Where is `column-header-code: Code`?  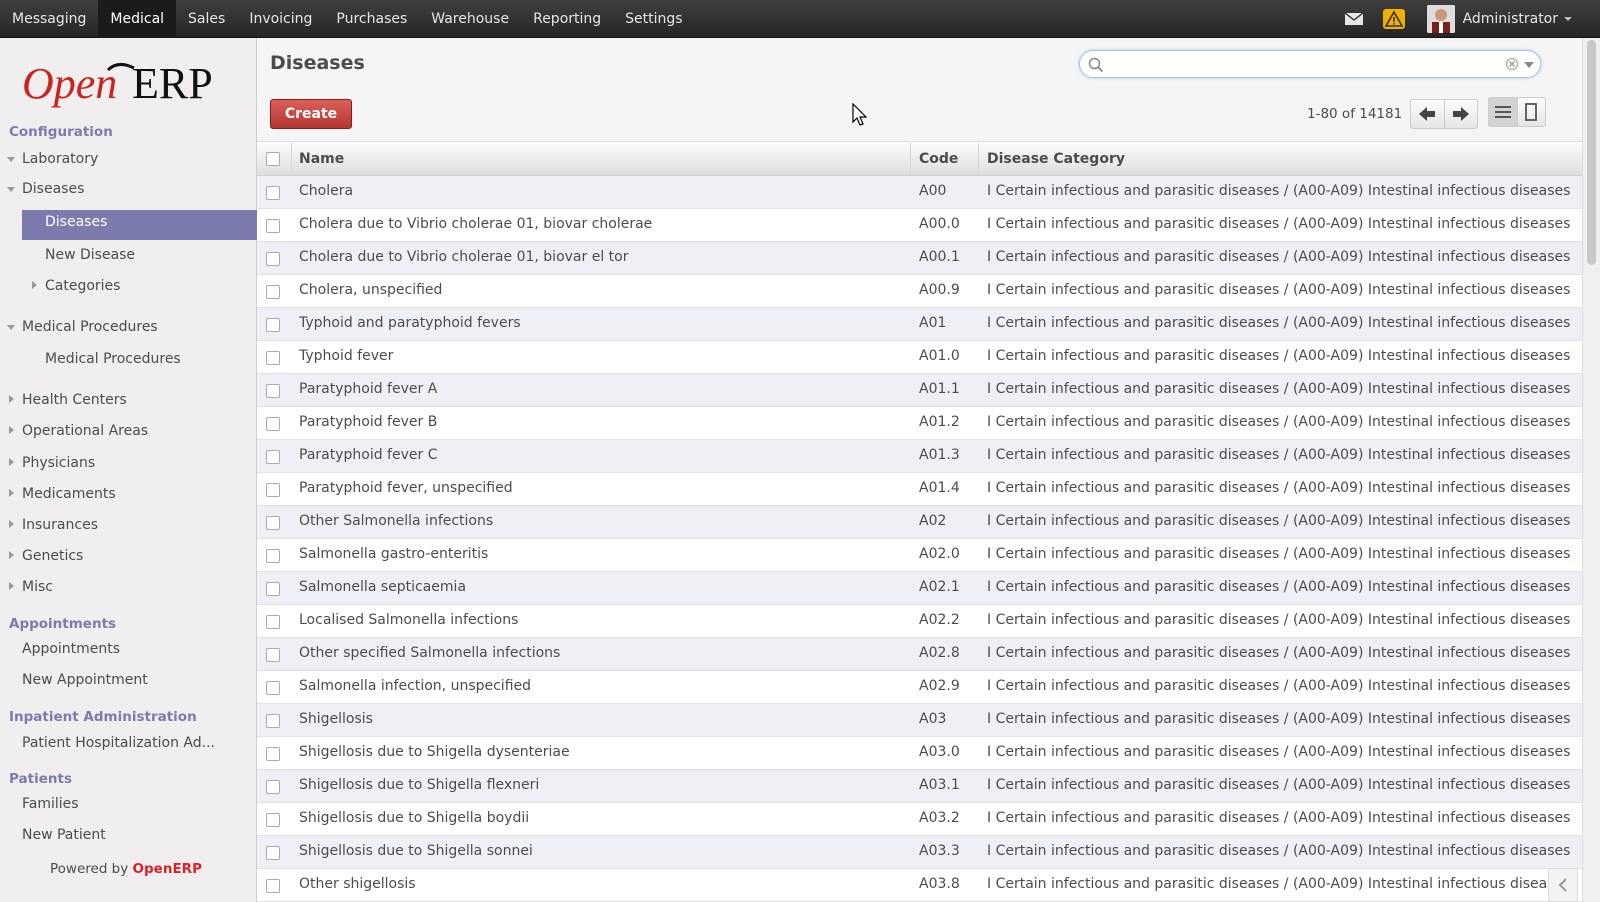
column-header-code: Code is located at coordinates (938, 159).